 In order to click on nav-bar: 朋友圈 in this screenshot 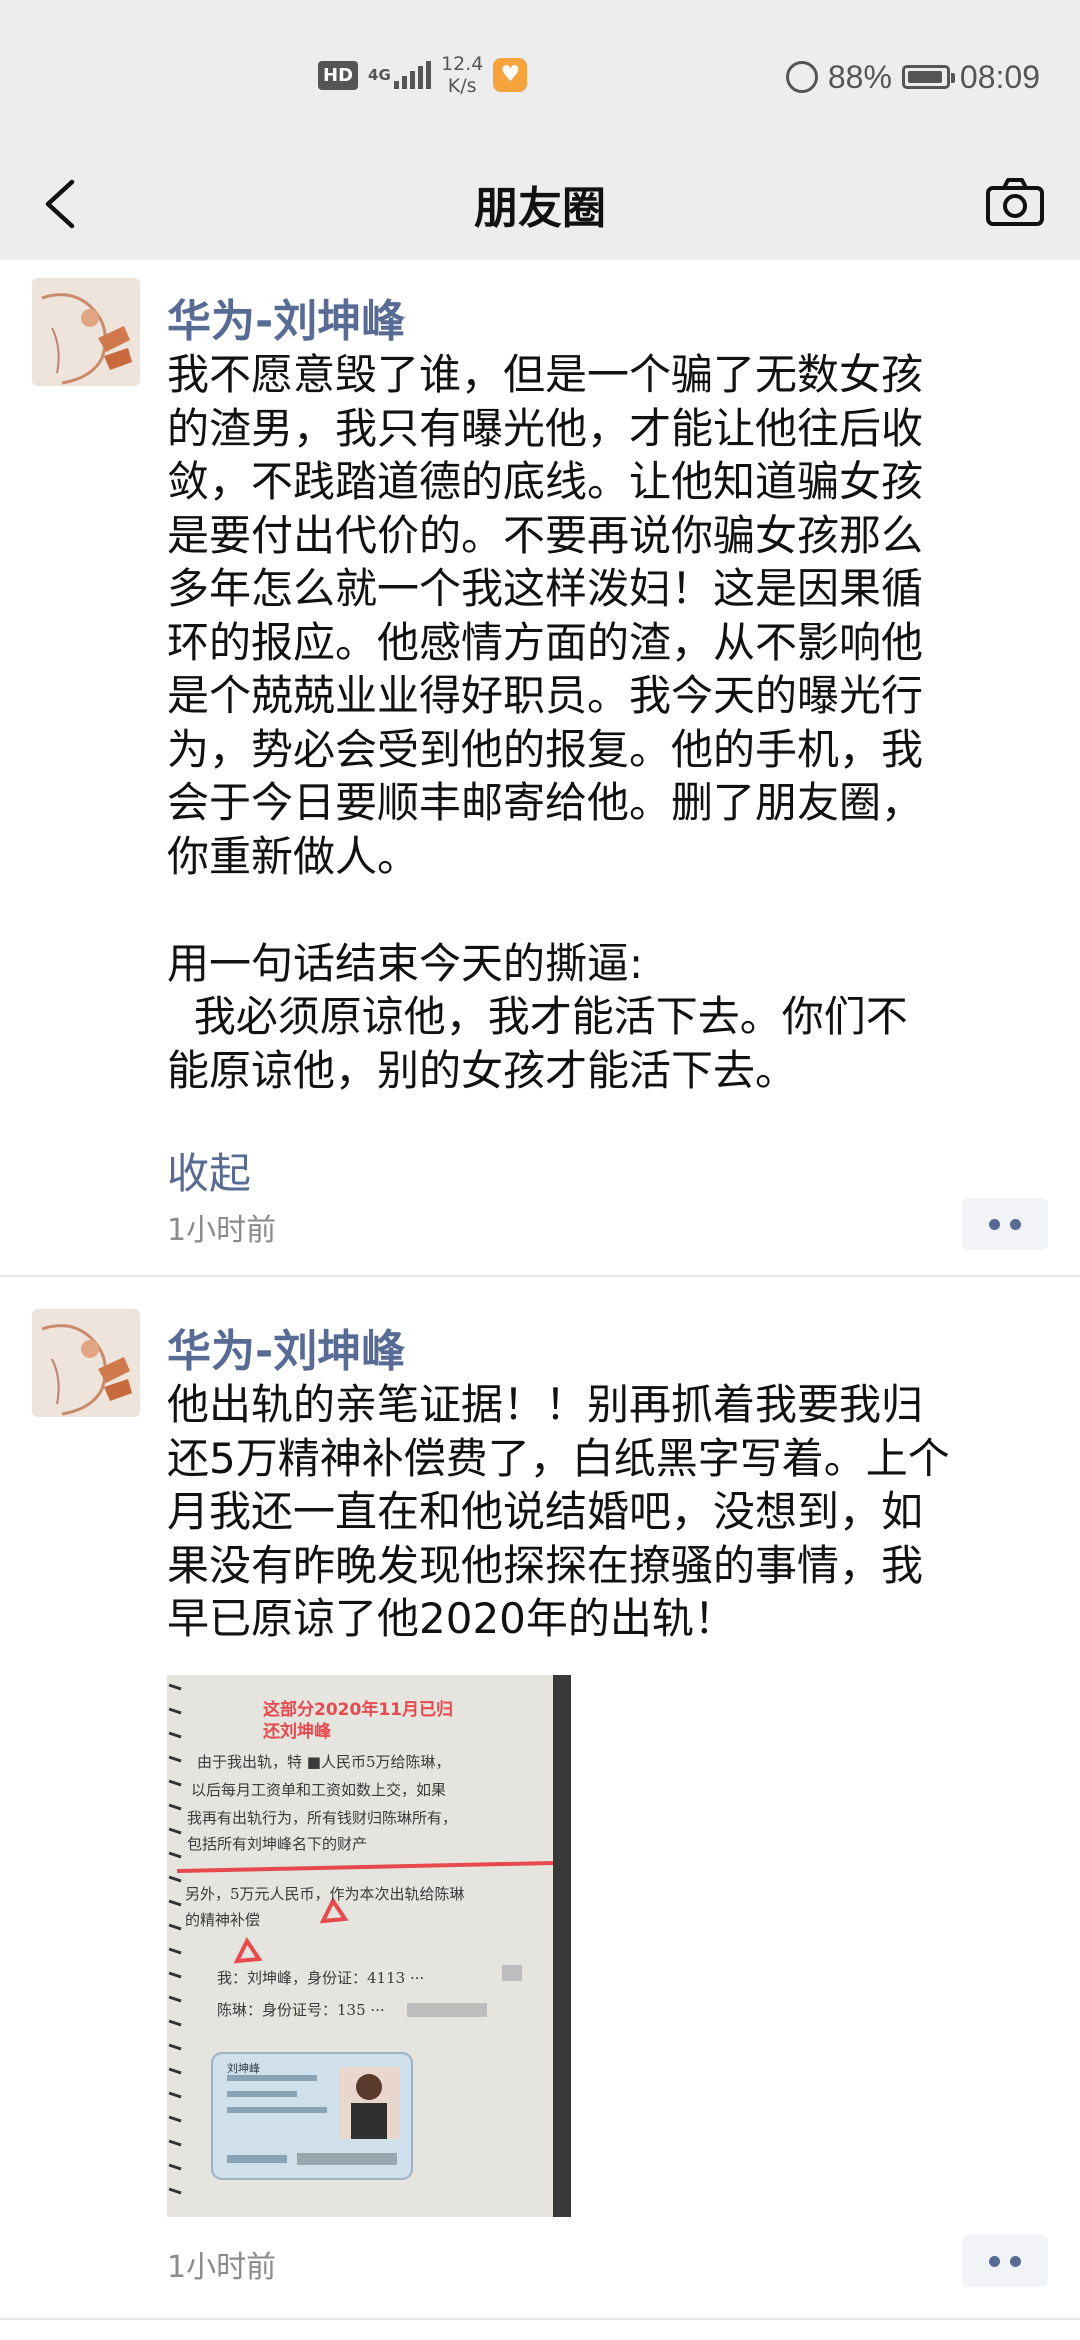, I will do `click(540, 205)`.